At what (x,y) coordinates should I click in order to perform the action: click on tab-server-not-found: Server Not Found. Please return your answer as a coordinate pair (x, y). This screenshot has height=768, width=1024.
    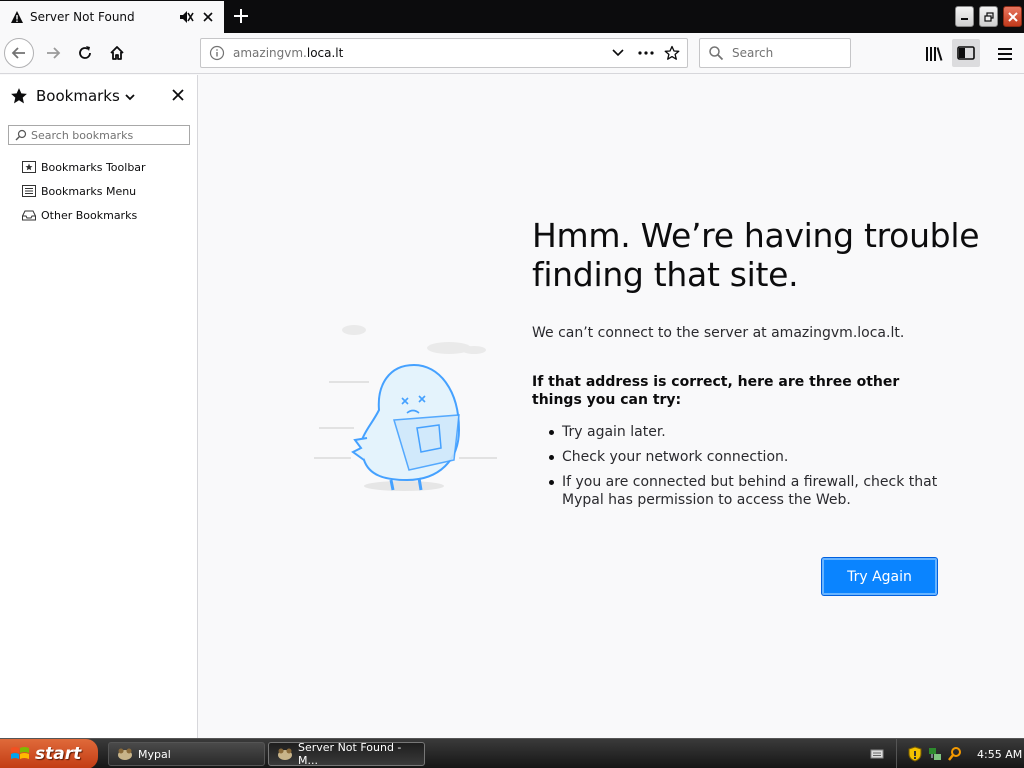
    Looking at the image, I should click on (112, 17).